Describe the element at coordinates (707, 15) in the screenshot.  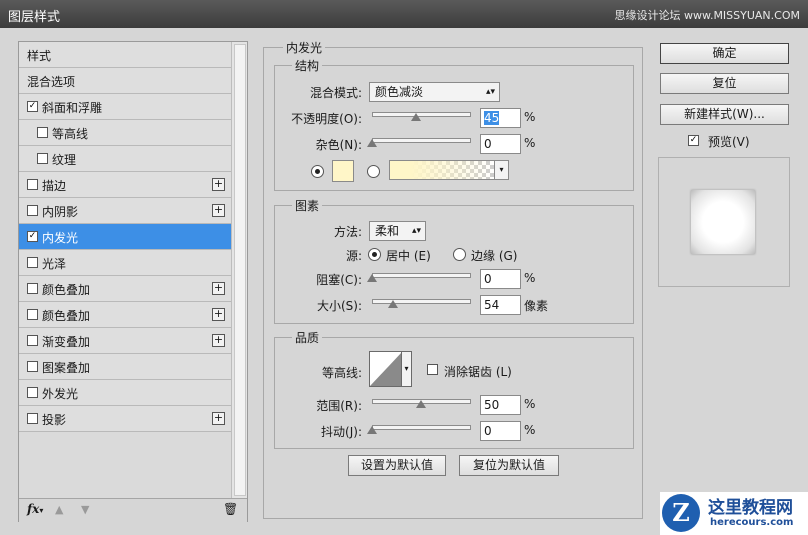
I see `watermark: 思缘设计论坛 www.MISSYUAN.COM` at that location.